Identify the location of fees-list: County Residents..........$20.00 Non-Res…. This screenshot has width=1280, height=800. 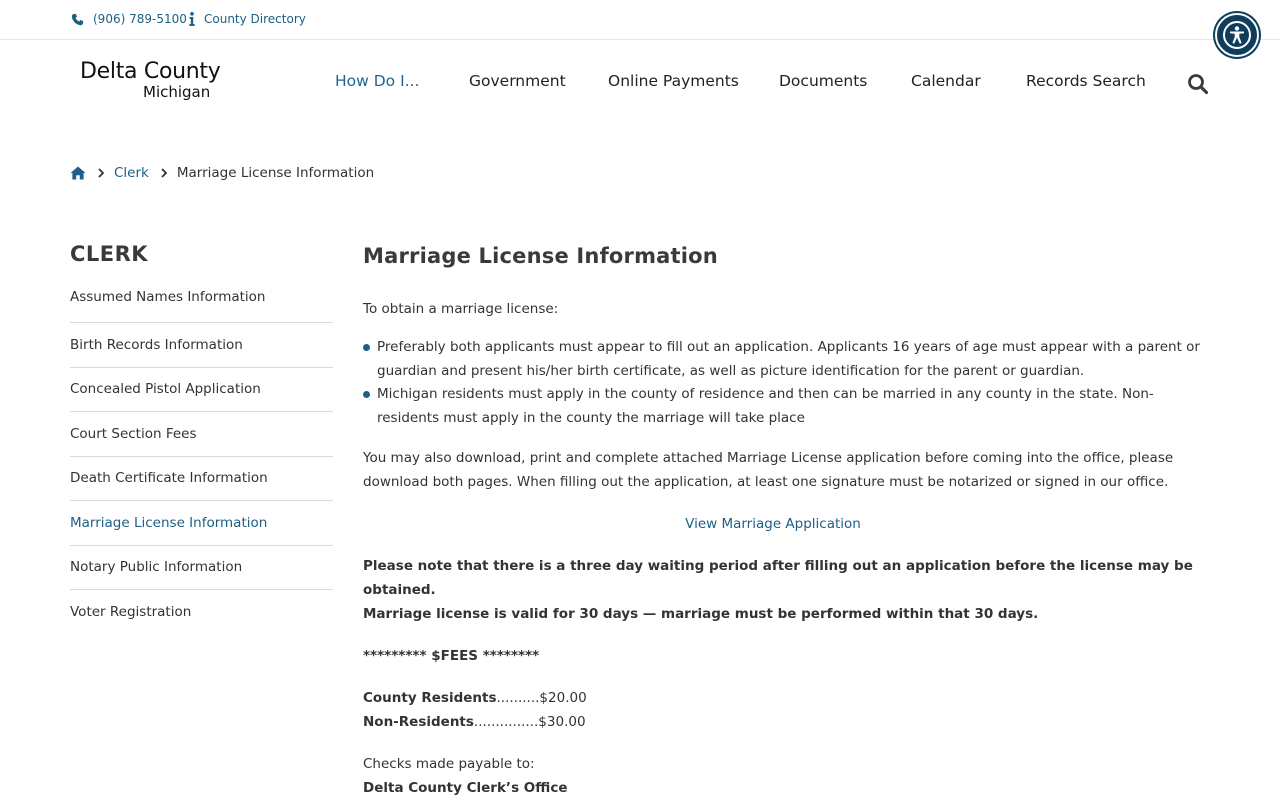
(783, 710).